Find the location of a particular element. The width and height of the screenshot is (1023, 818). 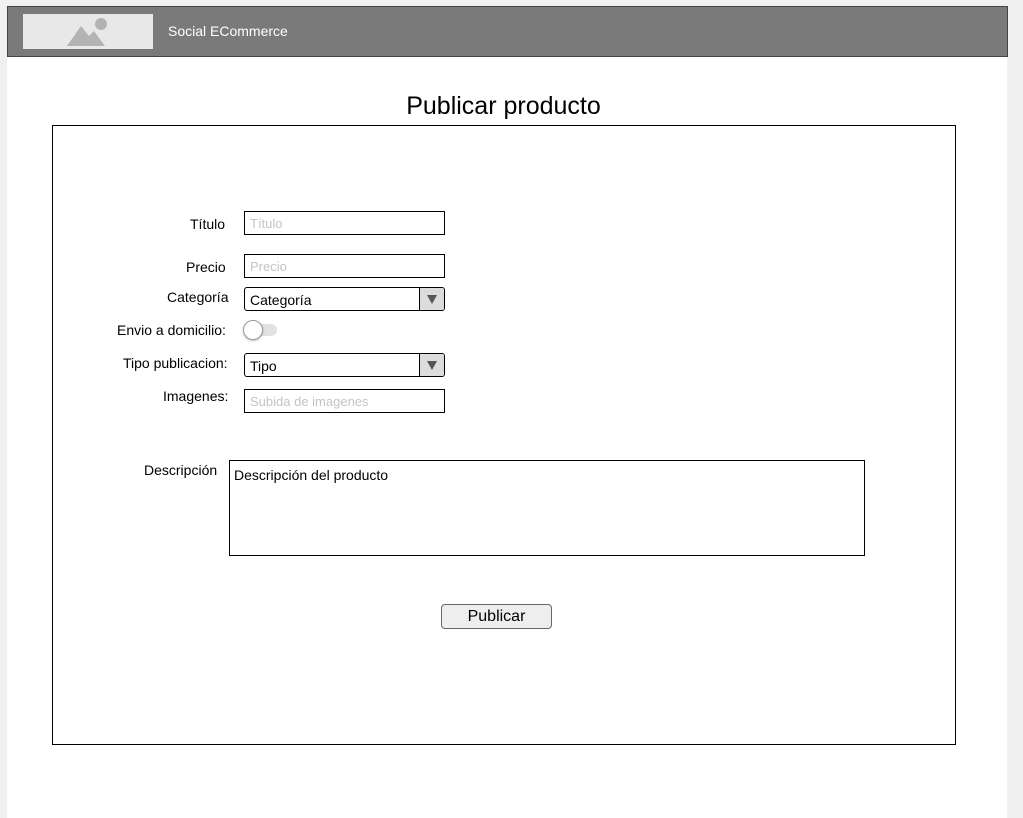

toggle-knob is located at coordinates (253, 330).